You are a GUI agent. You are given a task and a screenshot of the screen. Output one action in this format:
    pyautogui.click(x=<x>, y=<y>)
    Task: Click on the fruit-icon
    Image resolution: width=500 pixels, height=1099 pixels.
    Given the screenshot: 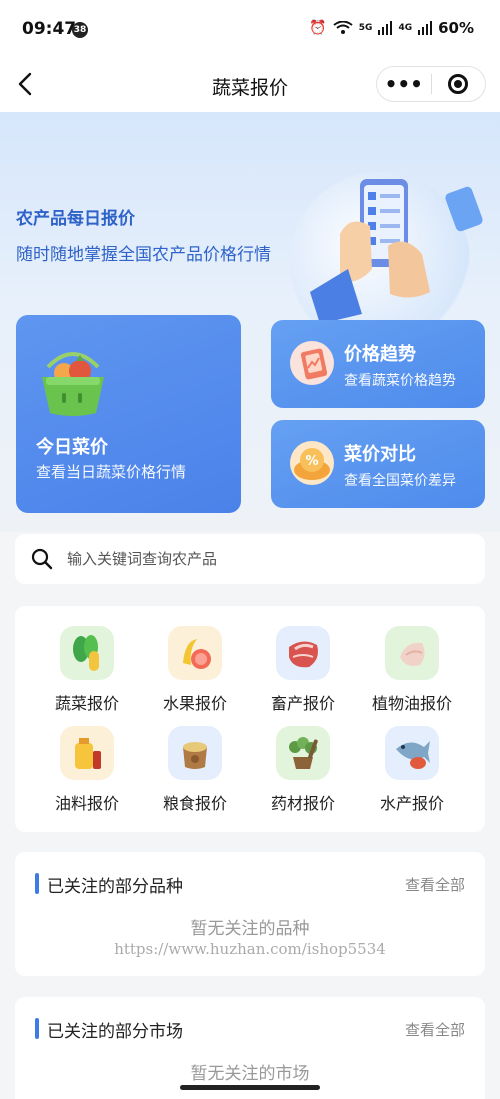 What is the action you would take?
    pyautogui.click(x=195, y=653)
    